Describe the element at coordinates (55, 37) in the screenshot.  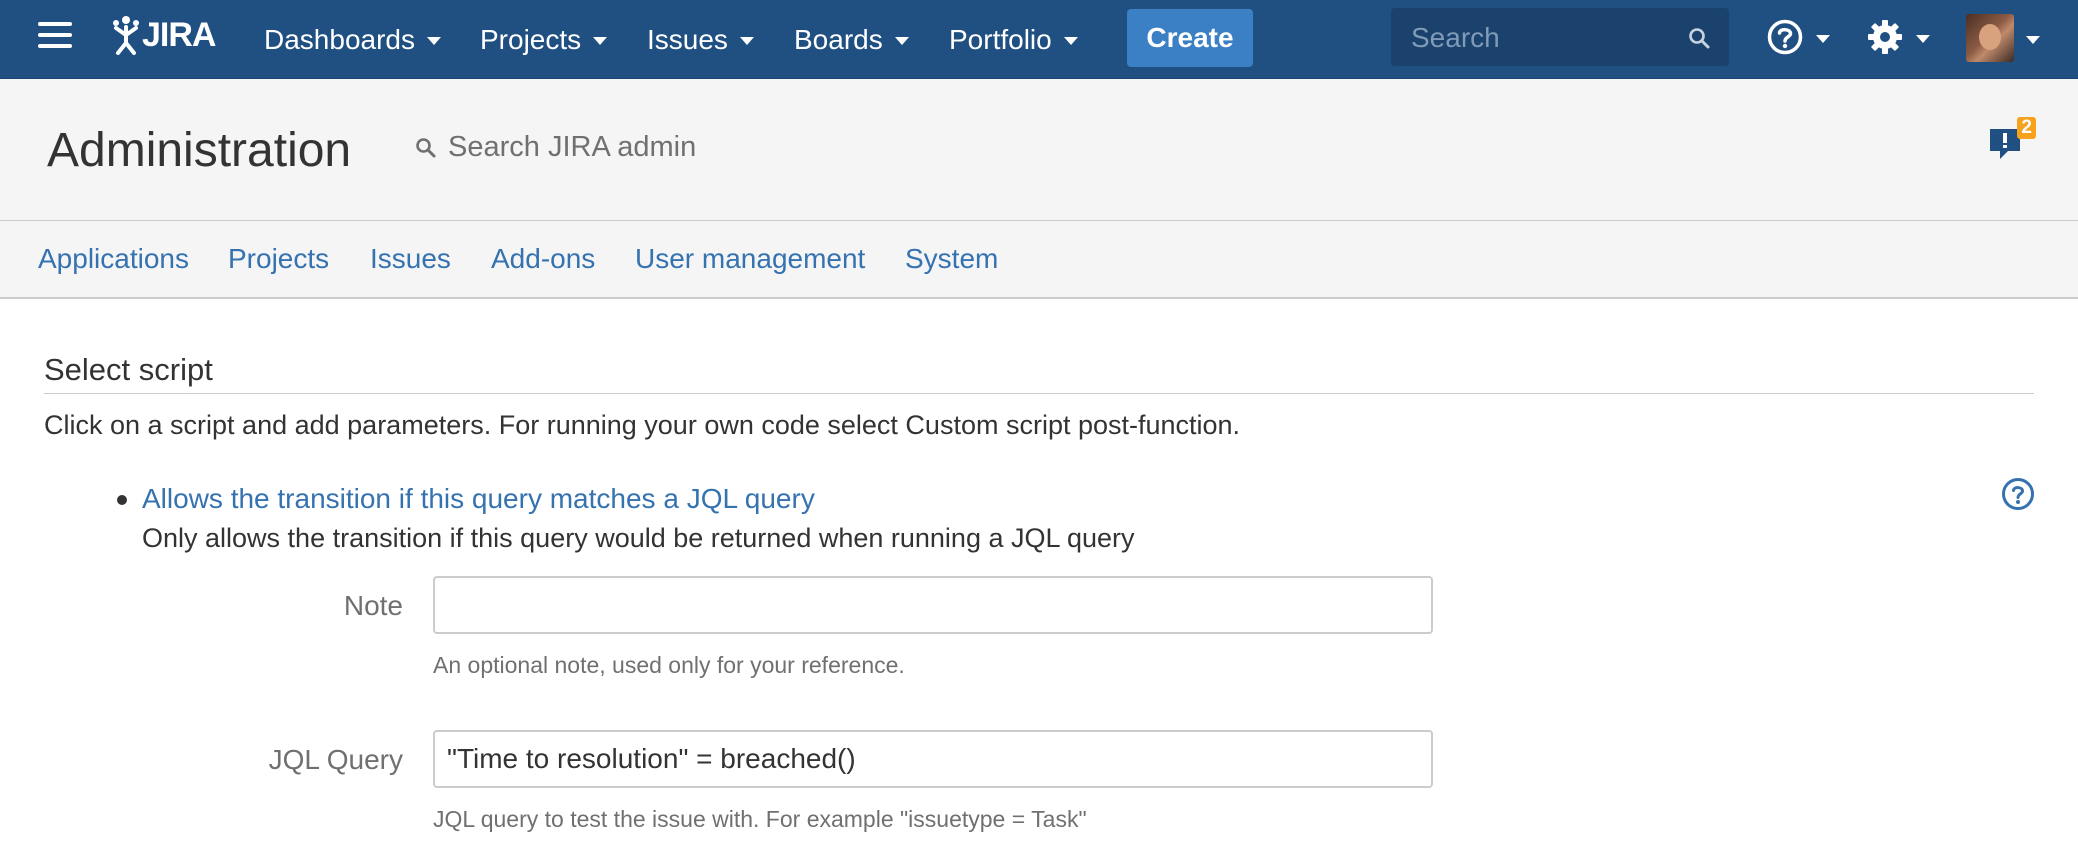
I see `app-switcher-menu-icon` at that location.